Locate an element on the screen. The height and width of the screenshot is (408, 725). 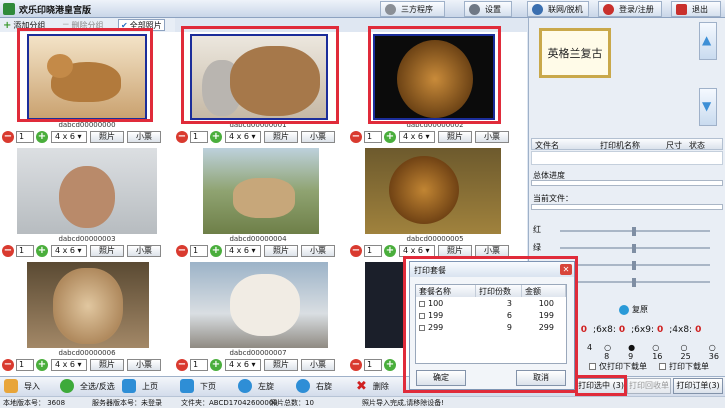
lion-photo is located at coordinates (434, 77).